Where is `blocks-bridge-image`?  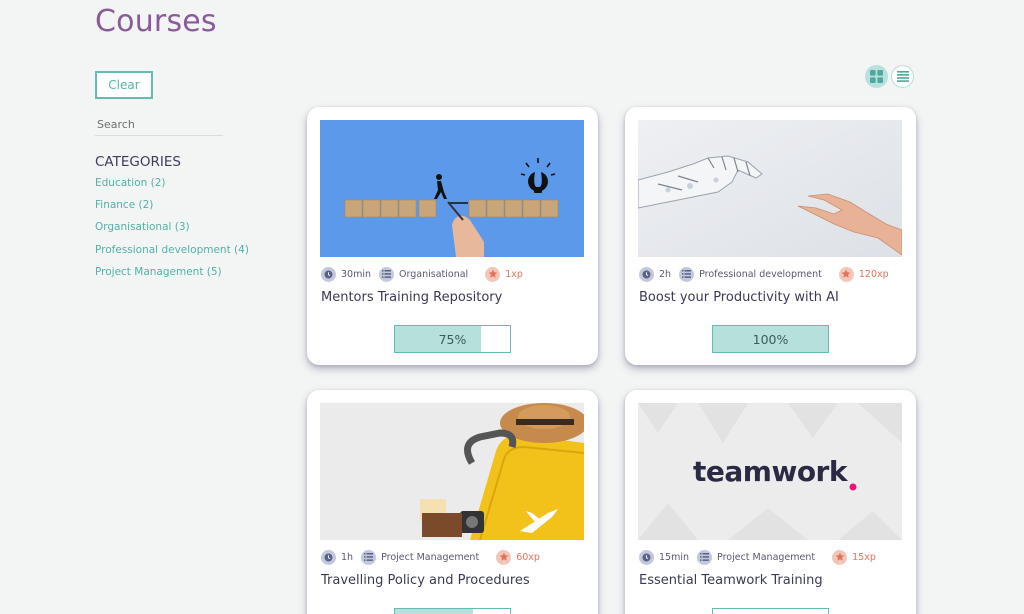
blocks-bridge-image is located at coordinates (452, 188).